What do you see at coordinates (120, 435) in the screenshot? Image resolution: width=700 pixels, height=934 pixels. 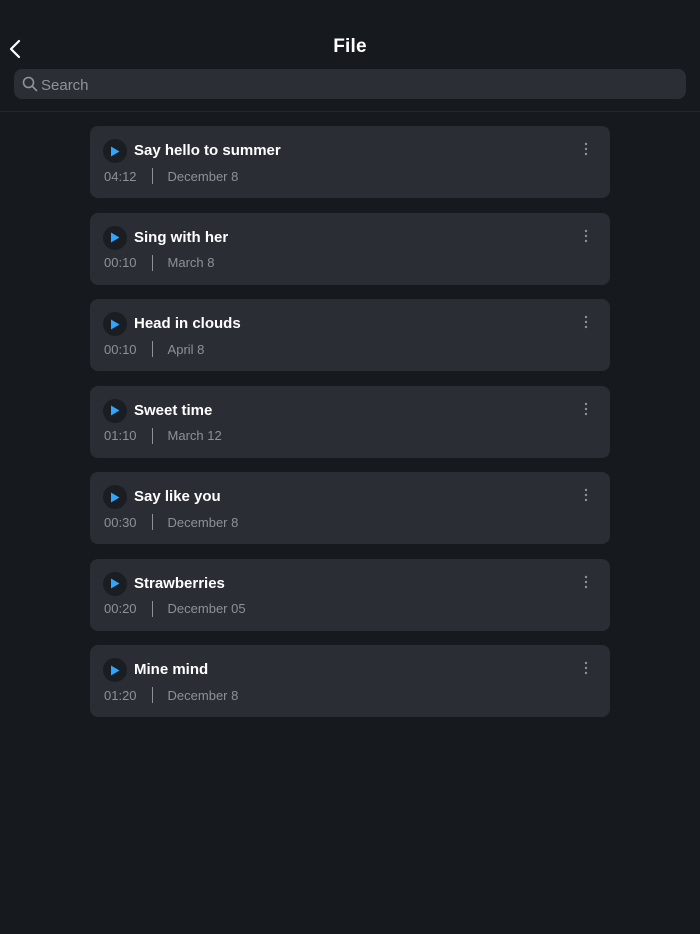 I see `track-duration: 01:10` at bounding box center [120, 435].